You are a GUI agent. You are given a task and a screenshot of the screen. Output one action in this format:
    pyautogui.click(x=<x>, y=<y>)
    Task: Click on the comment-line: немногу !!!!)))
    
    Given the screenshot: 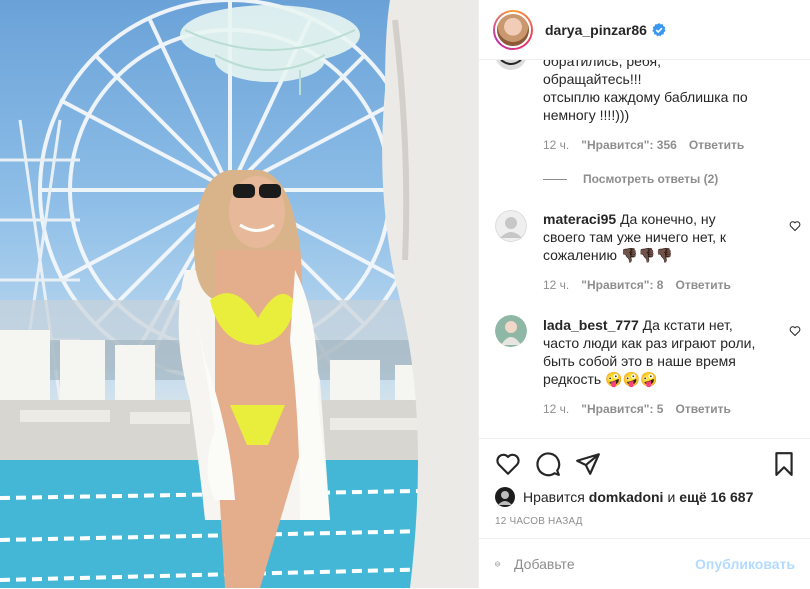 What is the action you would take?
    pyautogui.click(x=586, y=115)
    